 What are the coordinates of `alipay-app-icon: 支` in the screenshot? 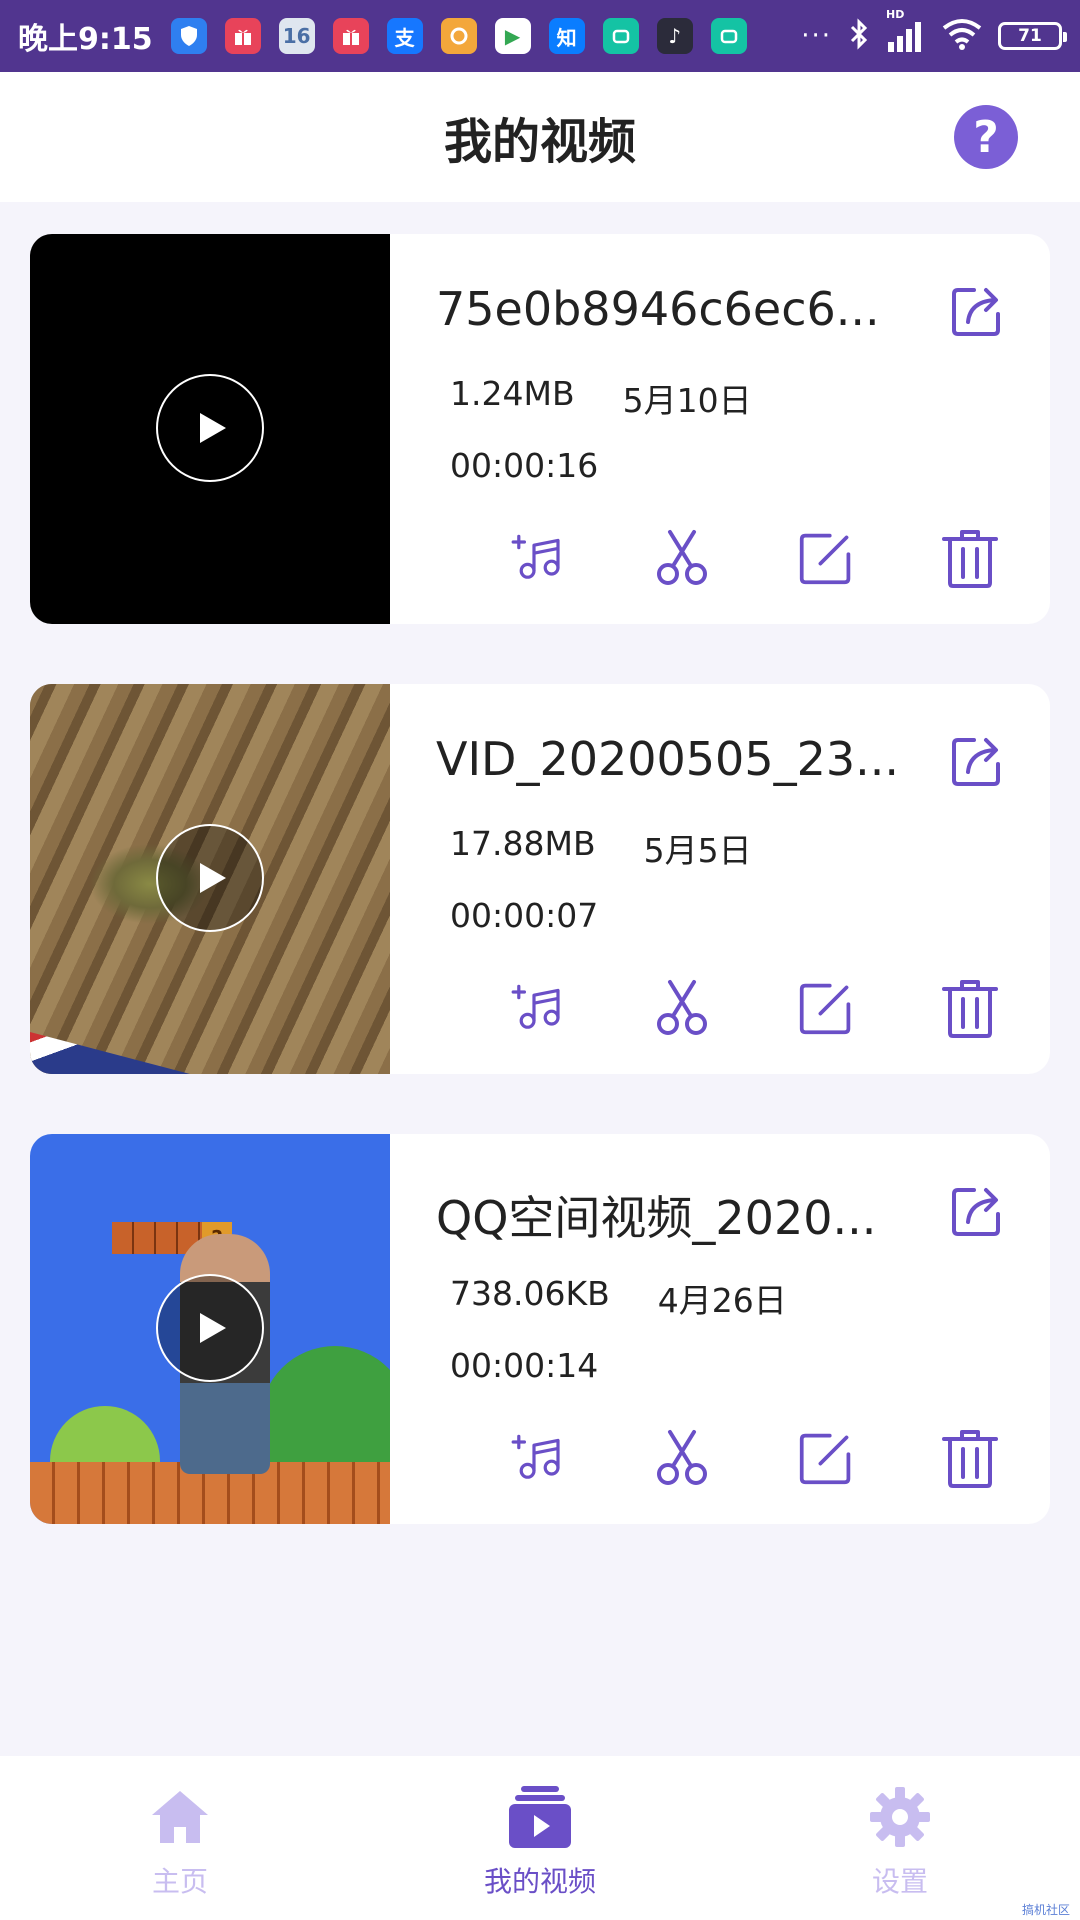 It's located at (404, 36).